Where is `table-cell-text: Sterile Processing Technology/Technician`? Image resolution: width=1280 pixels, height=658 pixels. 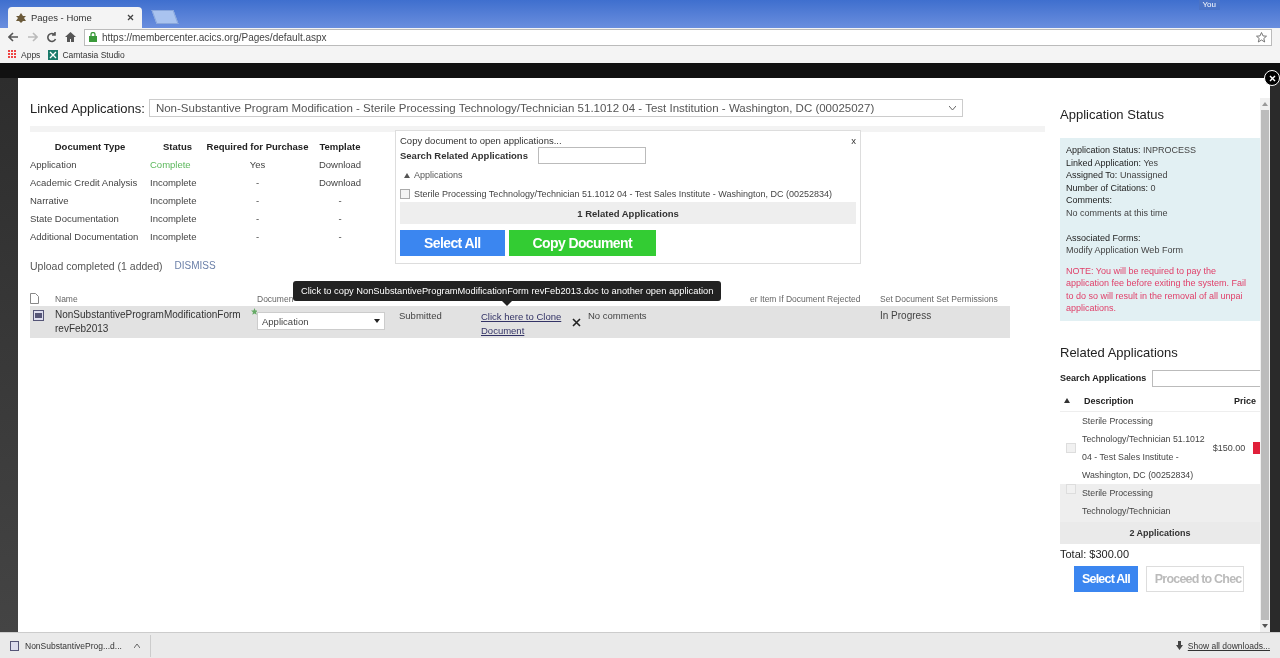 table-cell-text: Sterile Processing Technology/Technician is located at coordinates (1127, 502).